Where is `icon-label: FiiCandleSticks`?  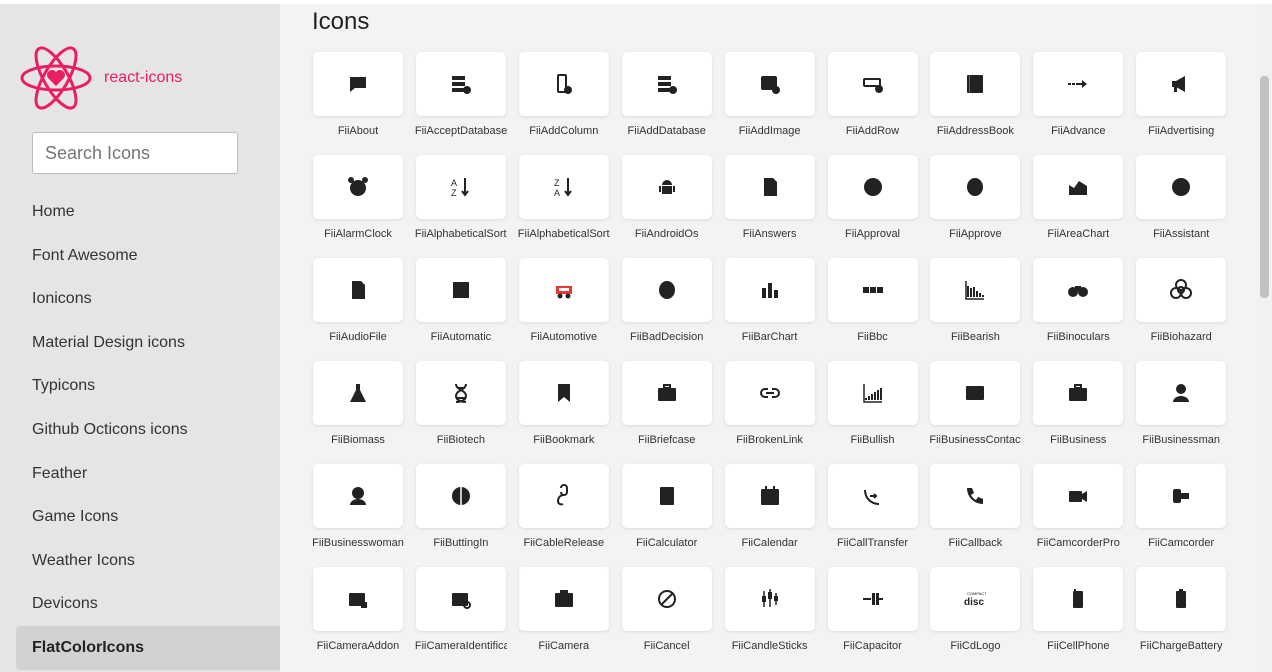
icon-label: FiiCandleSticks is located at coordinates (769, 646).